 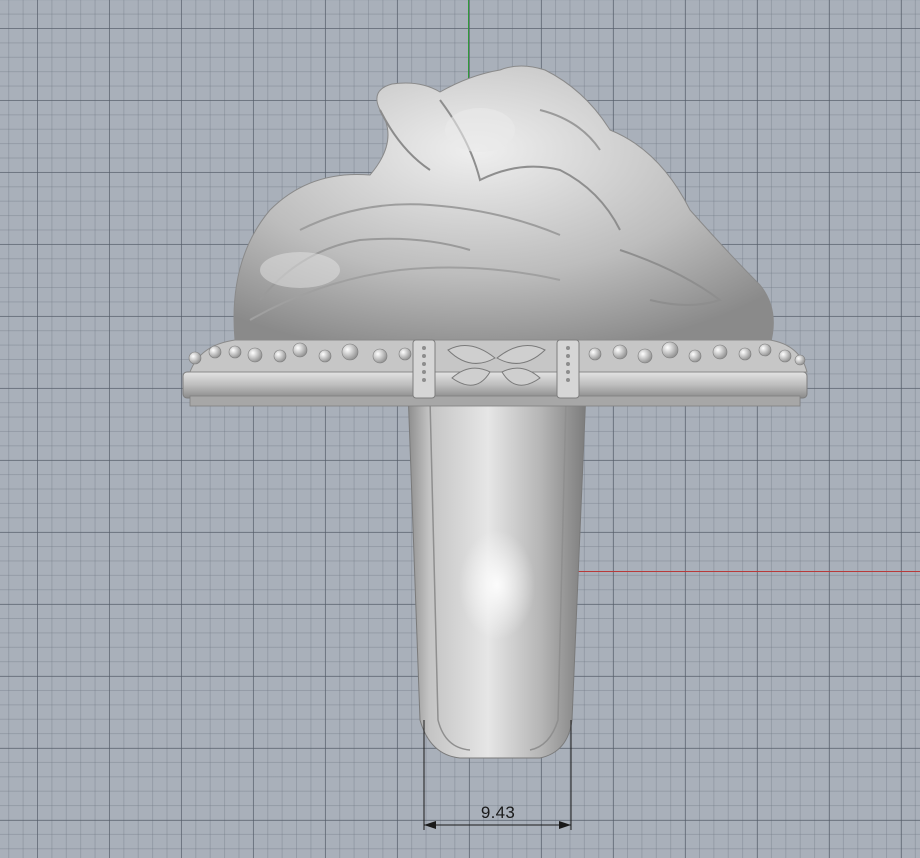 I want to click on ring-bezel, so click(x=495, y=373).